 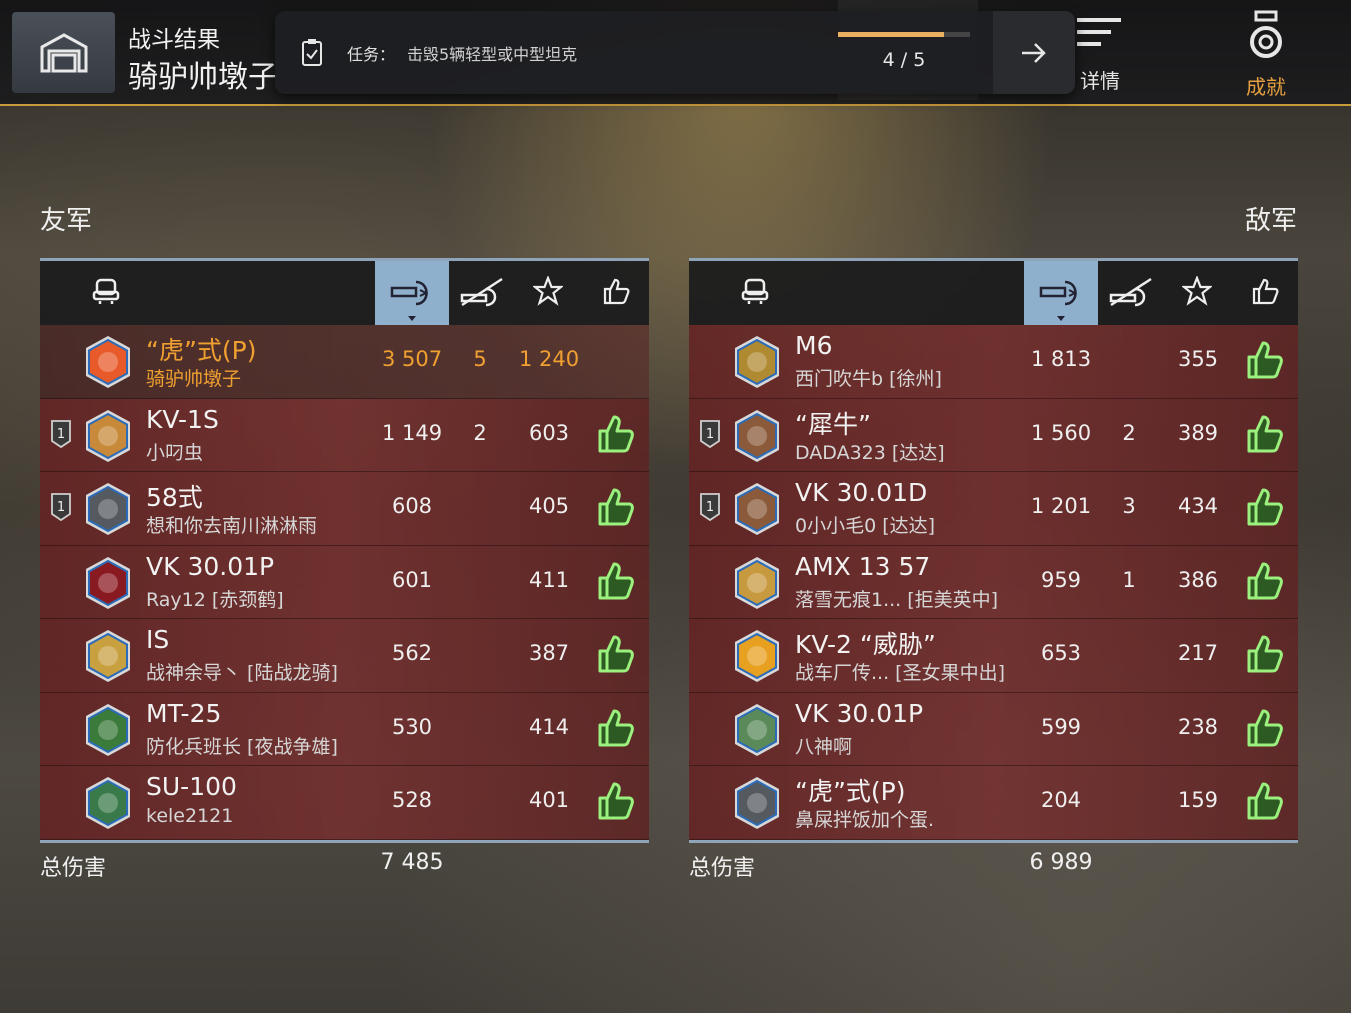 I want to click on kills-icon, so click(x=482, y=293).